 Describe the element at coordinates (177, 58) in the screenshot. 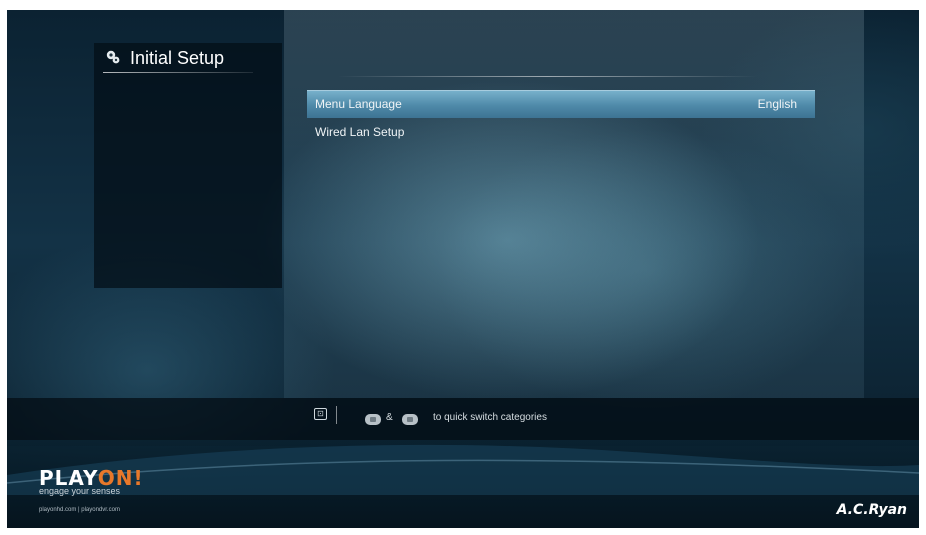

I see `page-title: Initial Setup` at that location.